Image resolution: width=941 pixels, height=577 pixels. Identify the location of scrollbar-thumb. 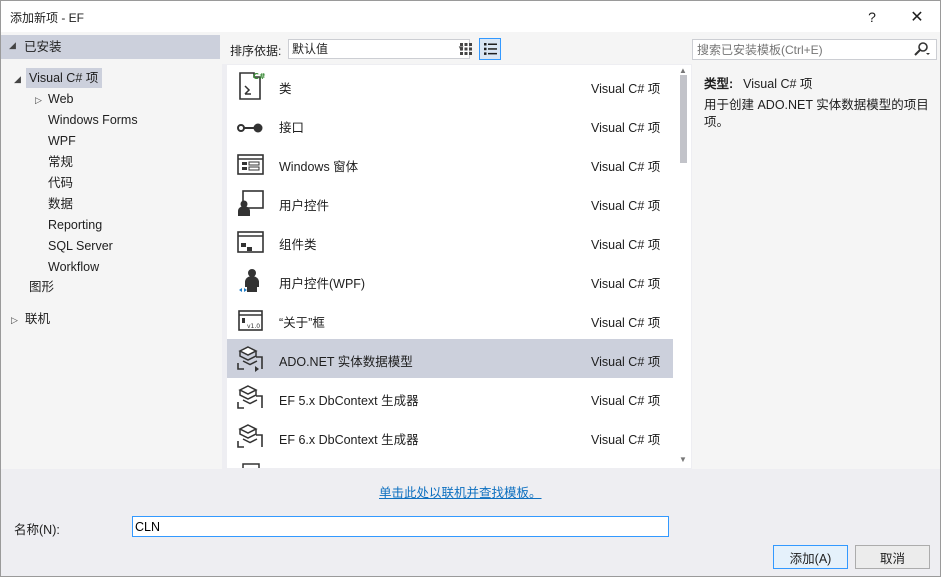
(683, 119).